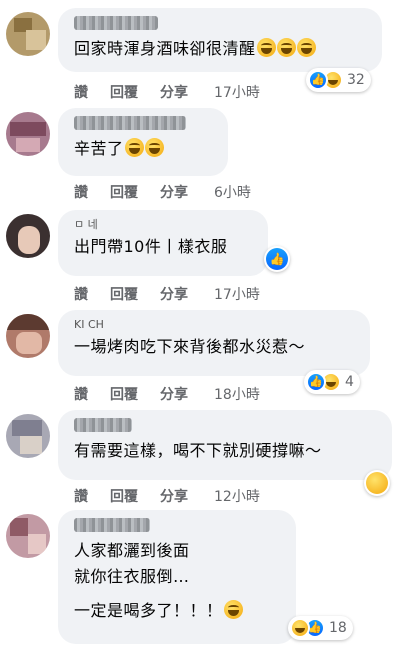 This screenshot has width=407, height=647. What do you see at coordinates (338, 80) in the screenshot?
I see `reaction-summary: 👍 32` at bounding box center [338, 80].